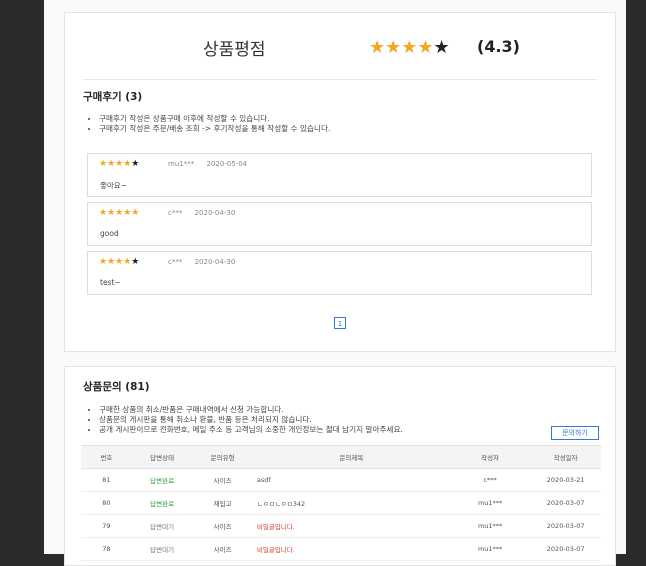  Describe the element at coordinates (214, 119) in the screenshot. I see `notice-item: 구매후기 작성은 상품구매 이후에 작성할 수 있습니다.` at that location.